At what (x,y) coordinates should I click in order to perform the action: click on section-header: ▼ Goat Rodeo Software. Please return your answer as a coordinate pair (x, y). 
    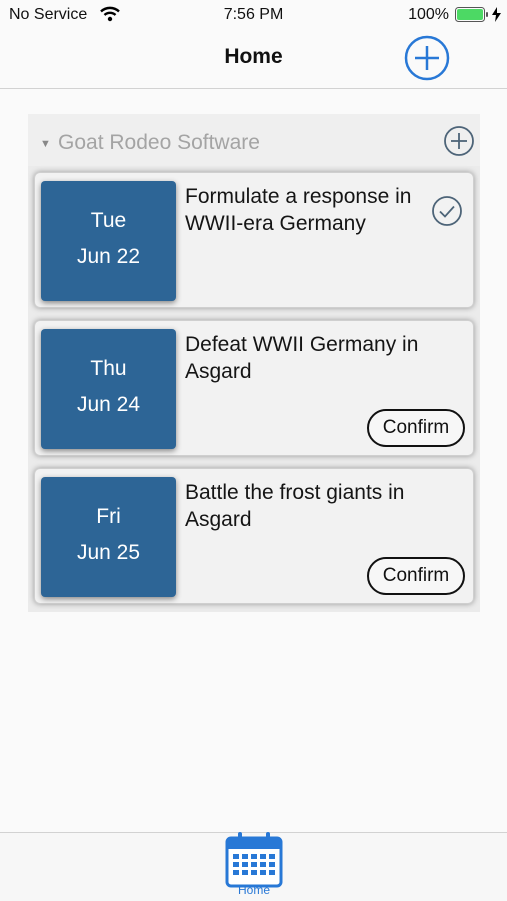
    Looking at the image, I should click on (254, 140).